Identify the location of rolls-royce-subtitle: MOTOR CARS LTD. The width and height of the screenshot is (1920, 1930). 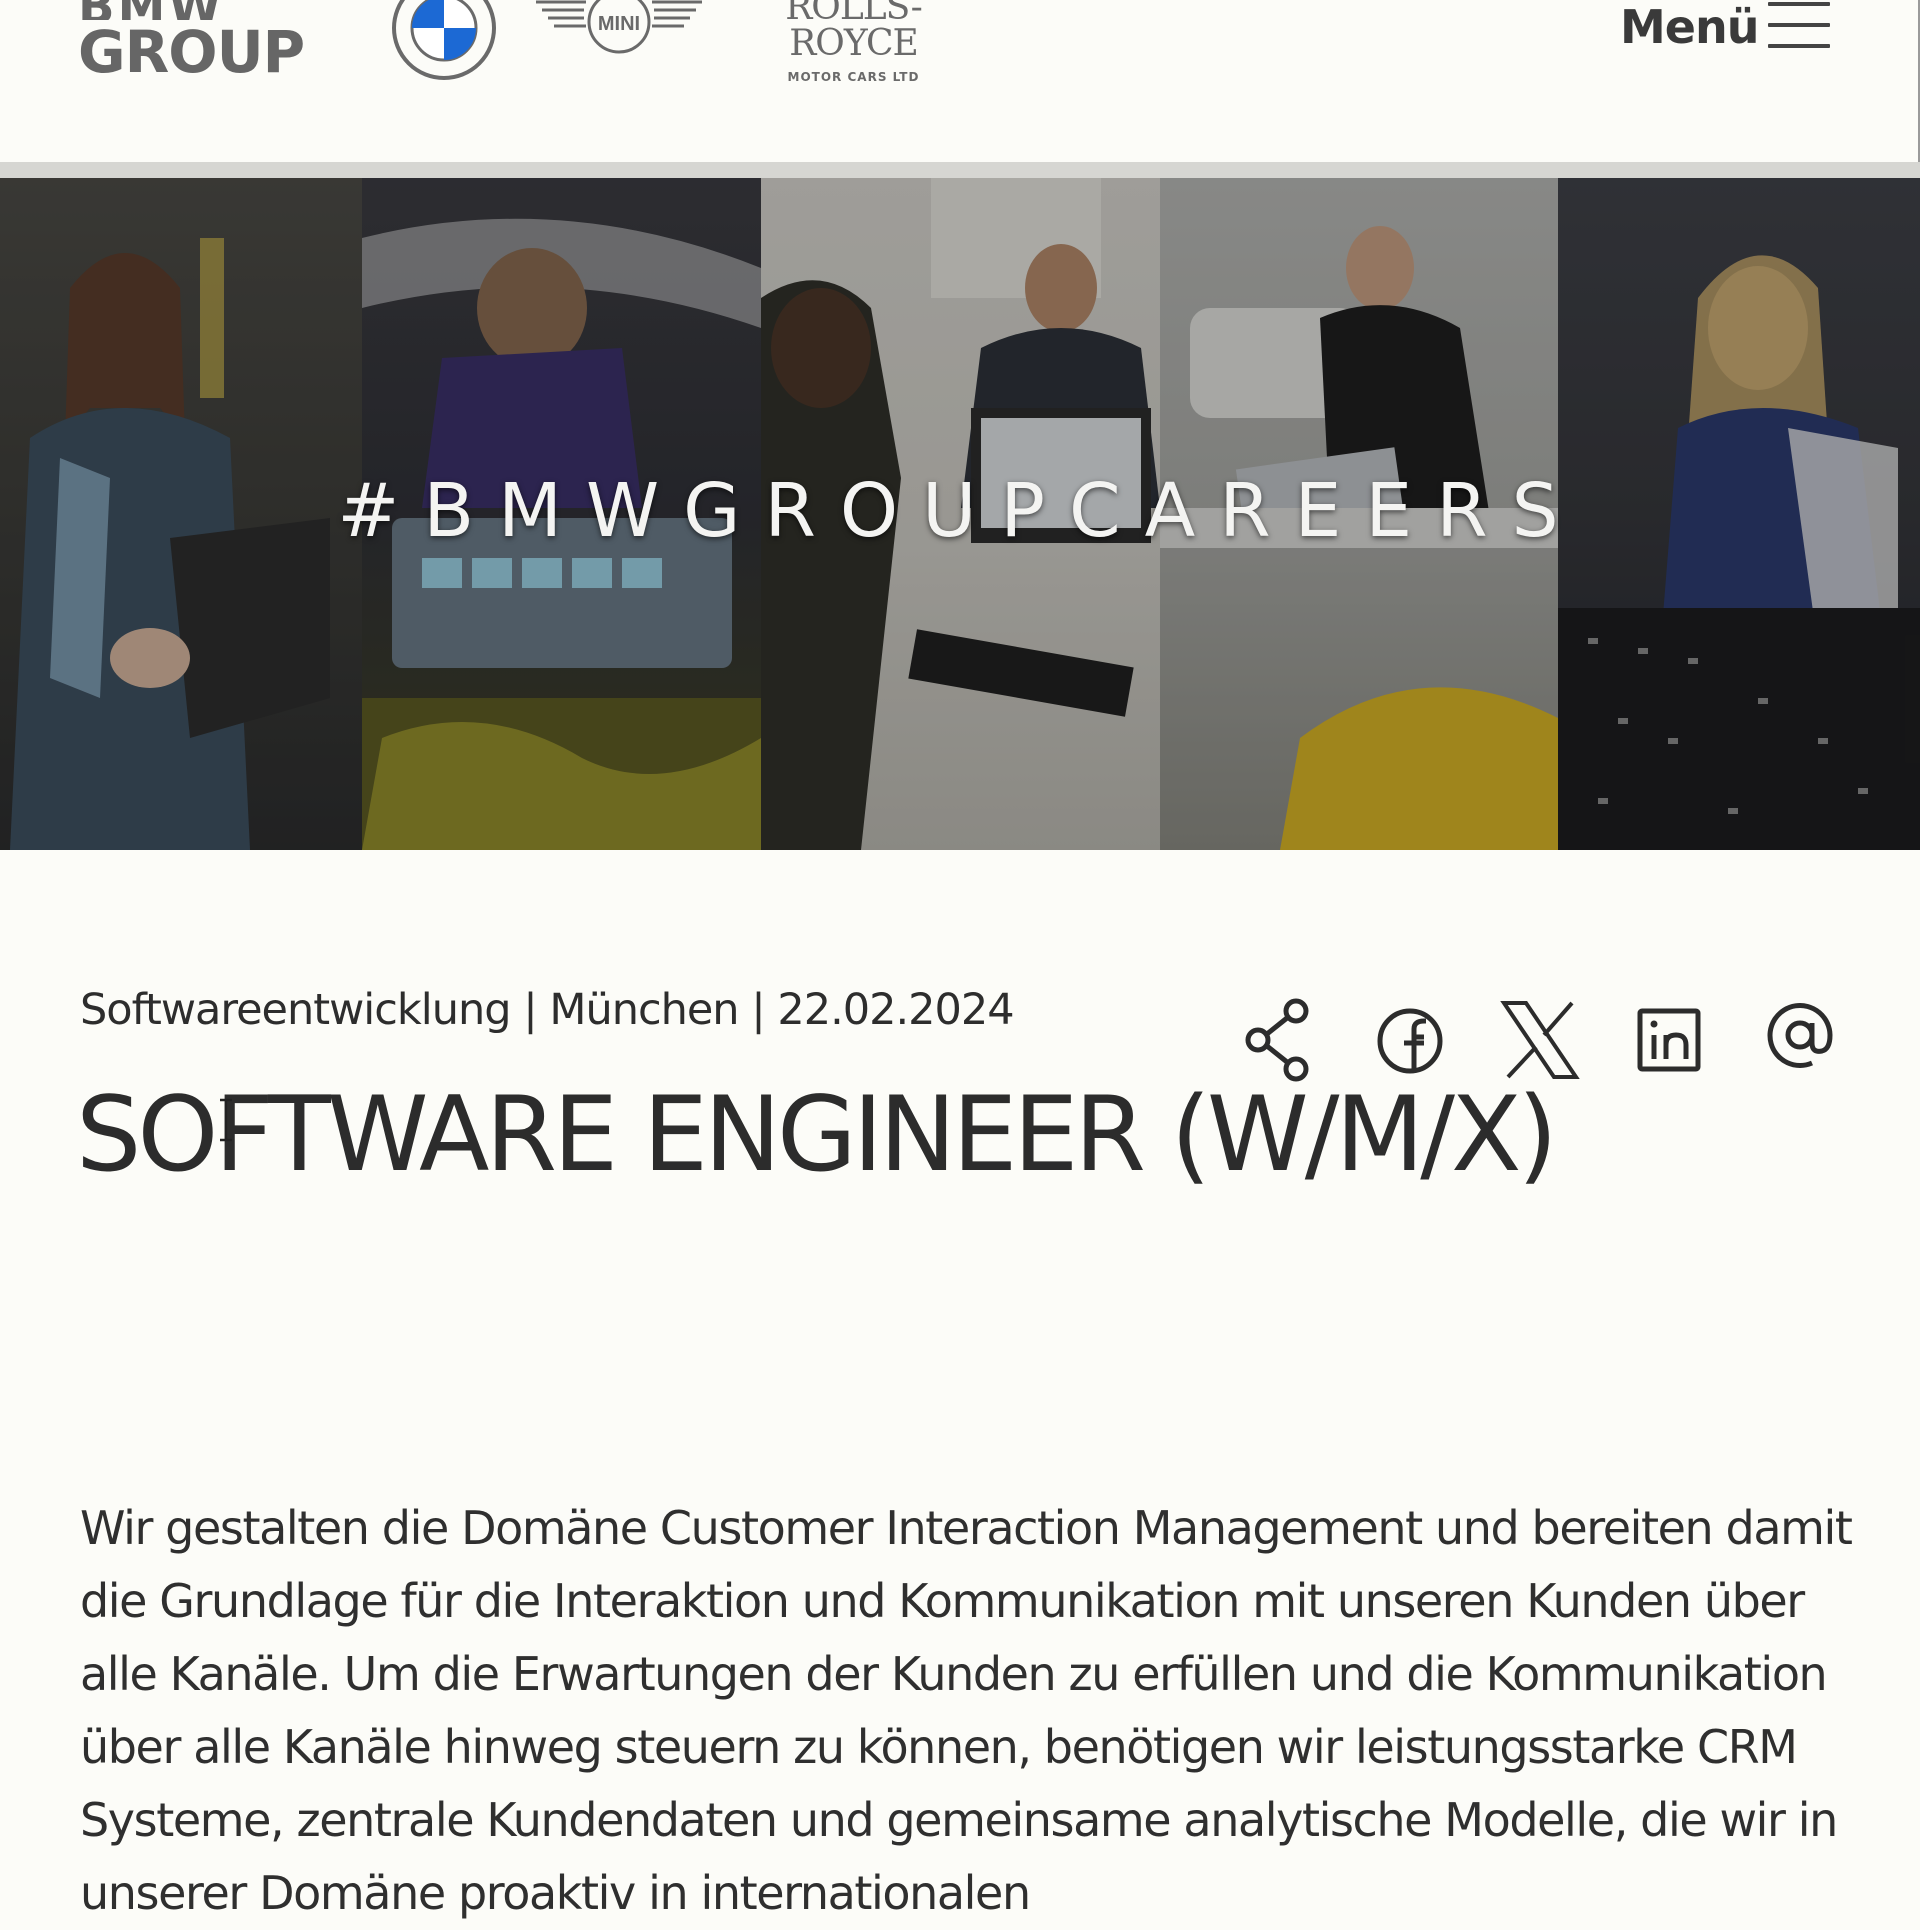
(853, 77).